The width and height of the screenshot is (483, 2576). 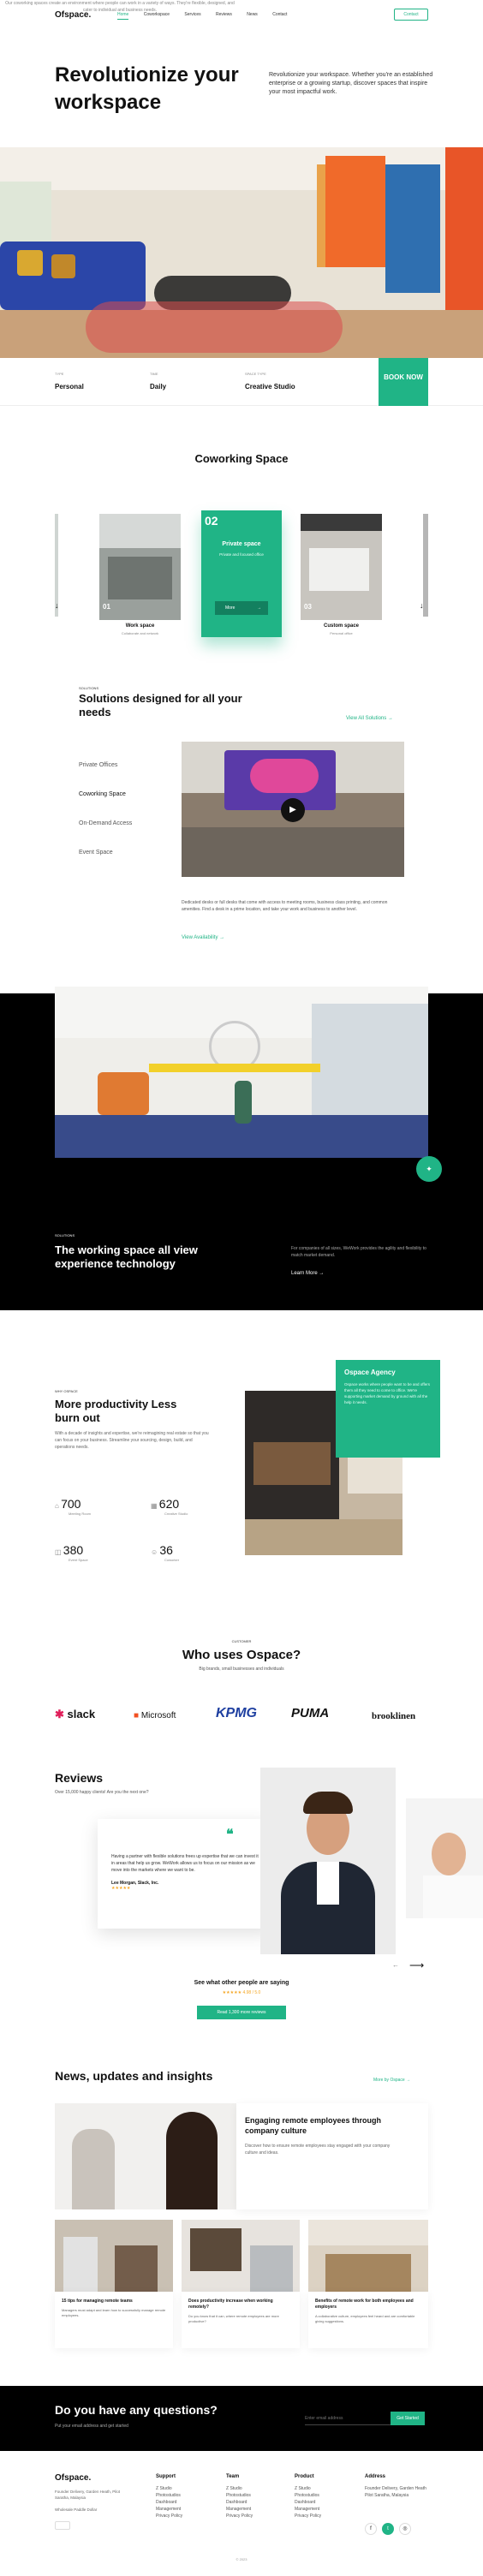 I want to click on windows-icon: ■, so click(x=137, y=1715).